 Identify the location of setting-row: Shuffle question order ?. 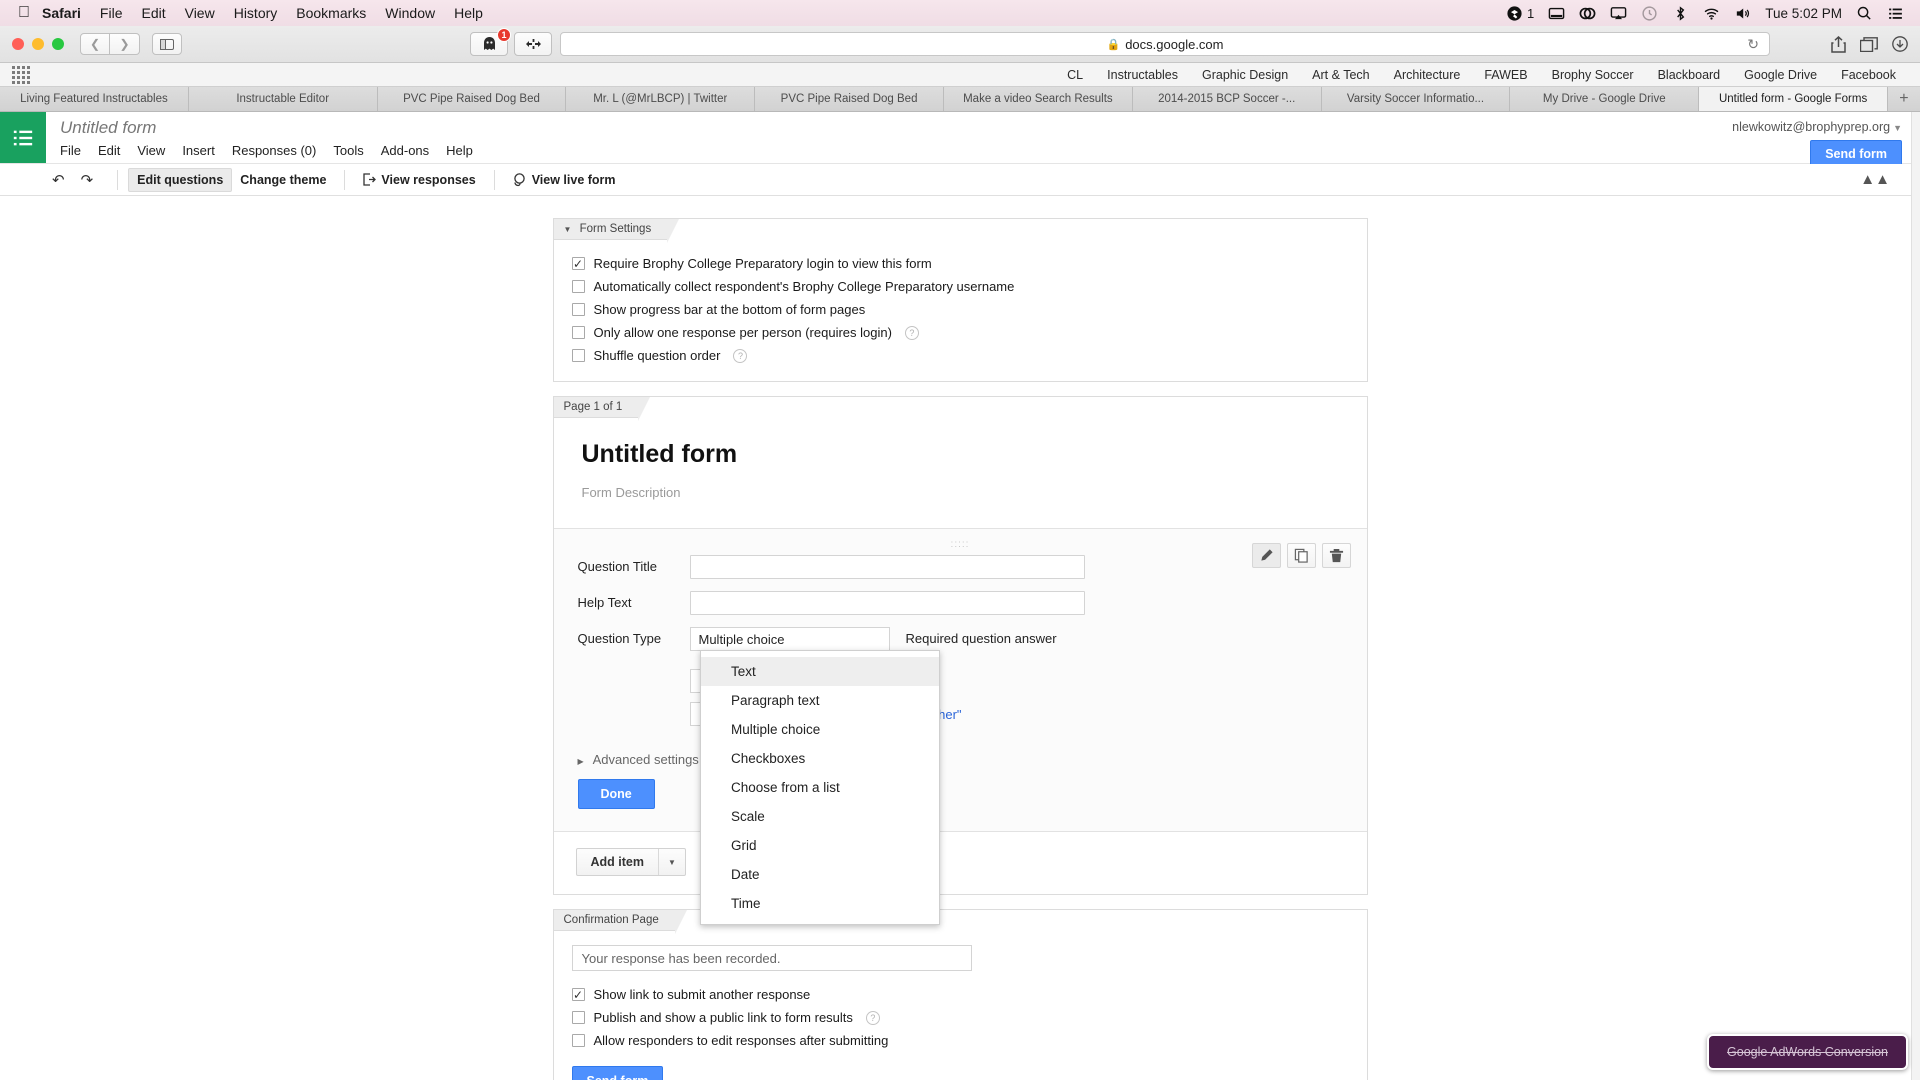
(969, 355).